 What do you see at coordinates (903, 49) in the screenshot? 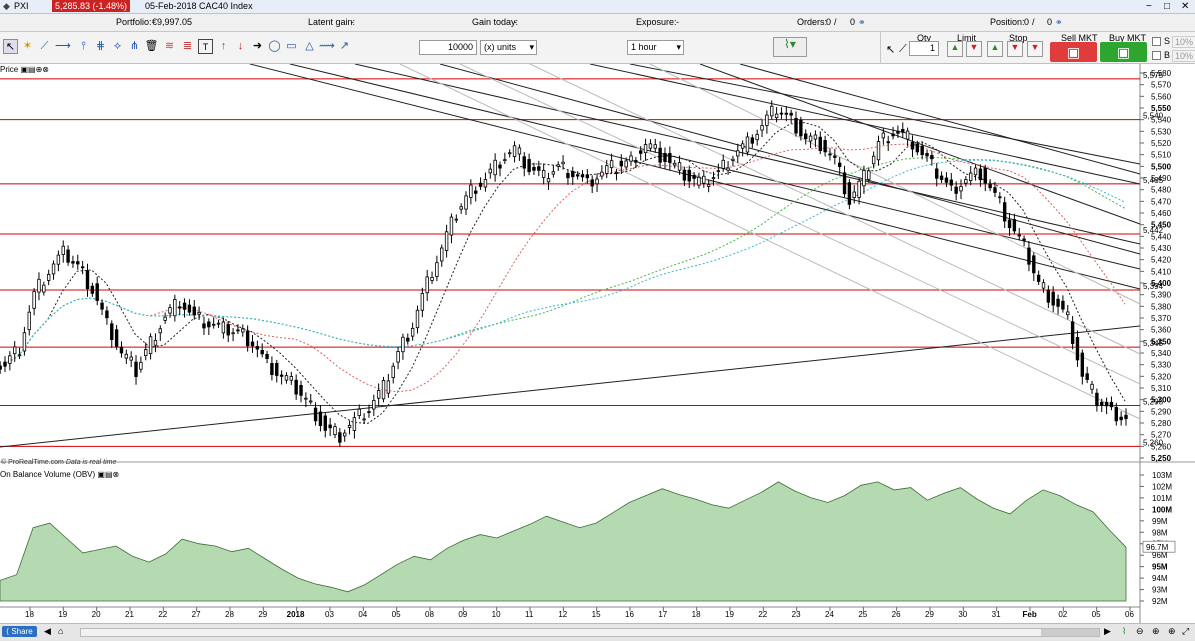
I see `trade-arrow-icon: ⟋` at bounding box center [903, 49].